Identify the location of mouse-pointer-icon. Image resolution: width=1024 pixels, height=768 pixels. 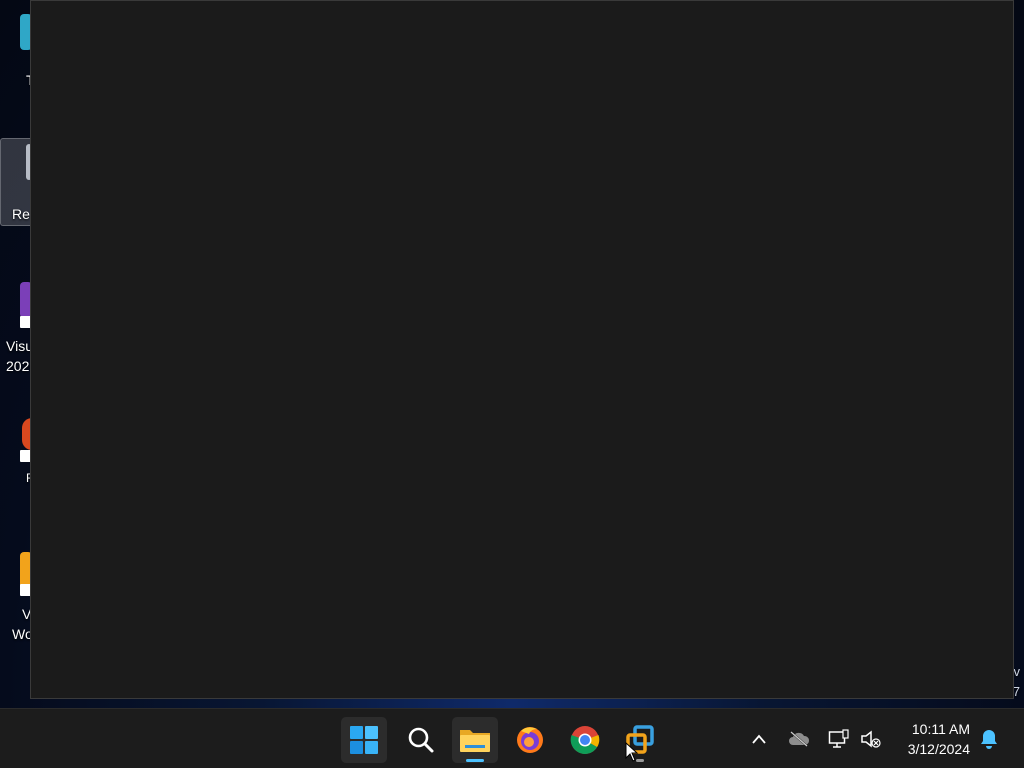
(632, 752).